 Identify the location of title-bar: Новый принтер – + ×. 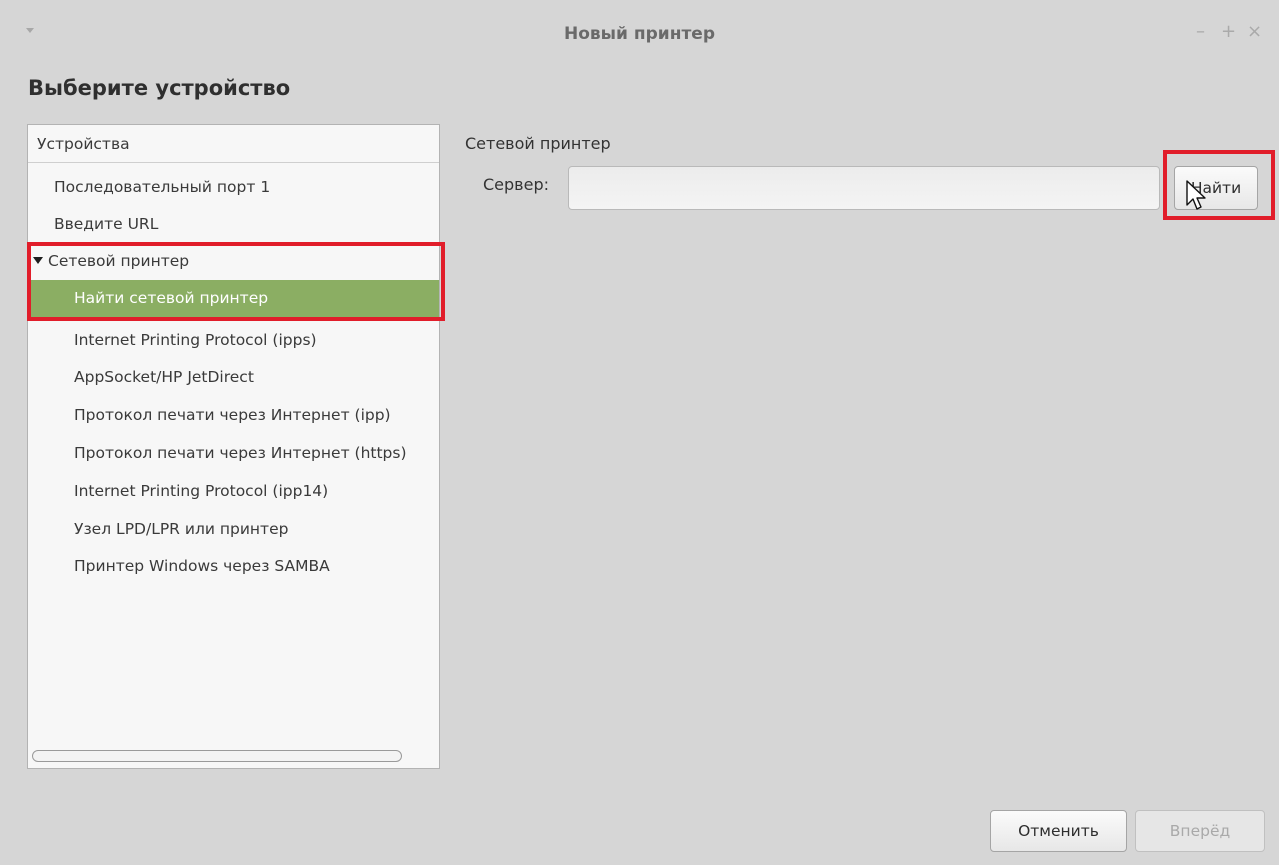
(639, 33).